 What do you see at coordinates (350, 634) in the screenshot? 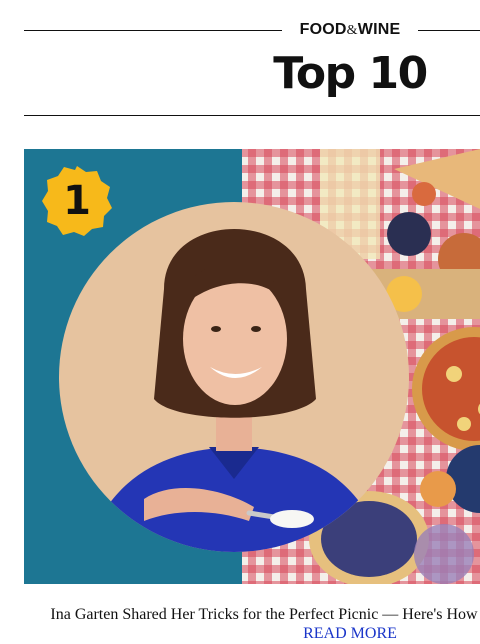
I see `read-more-link: READ MORE` at bounding box center [350, 634].